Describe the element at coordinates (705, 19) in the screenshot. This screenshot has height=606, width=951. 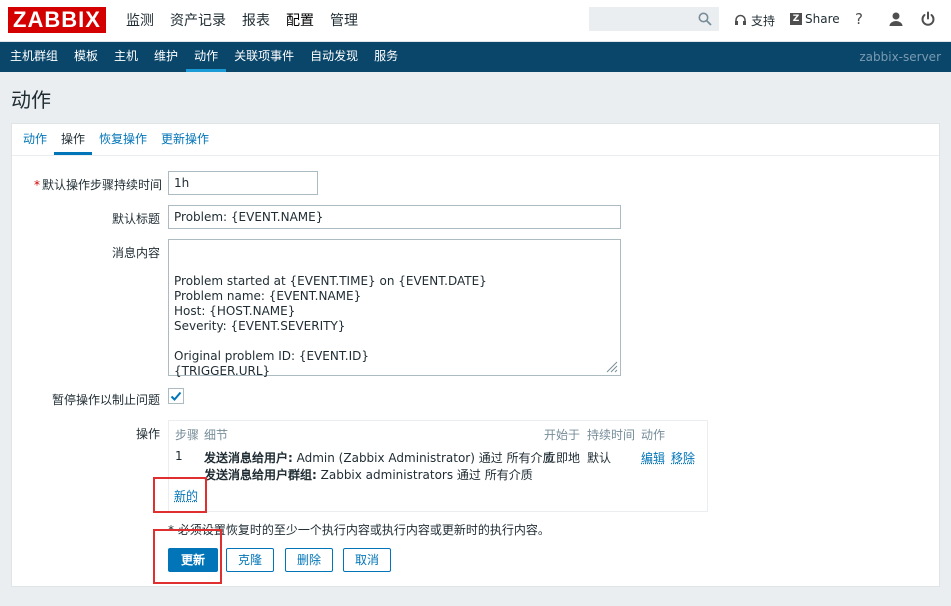
I see `search-icon` at that location.